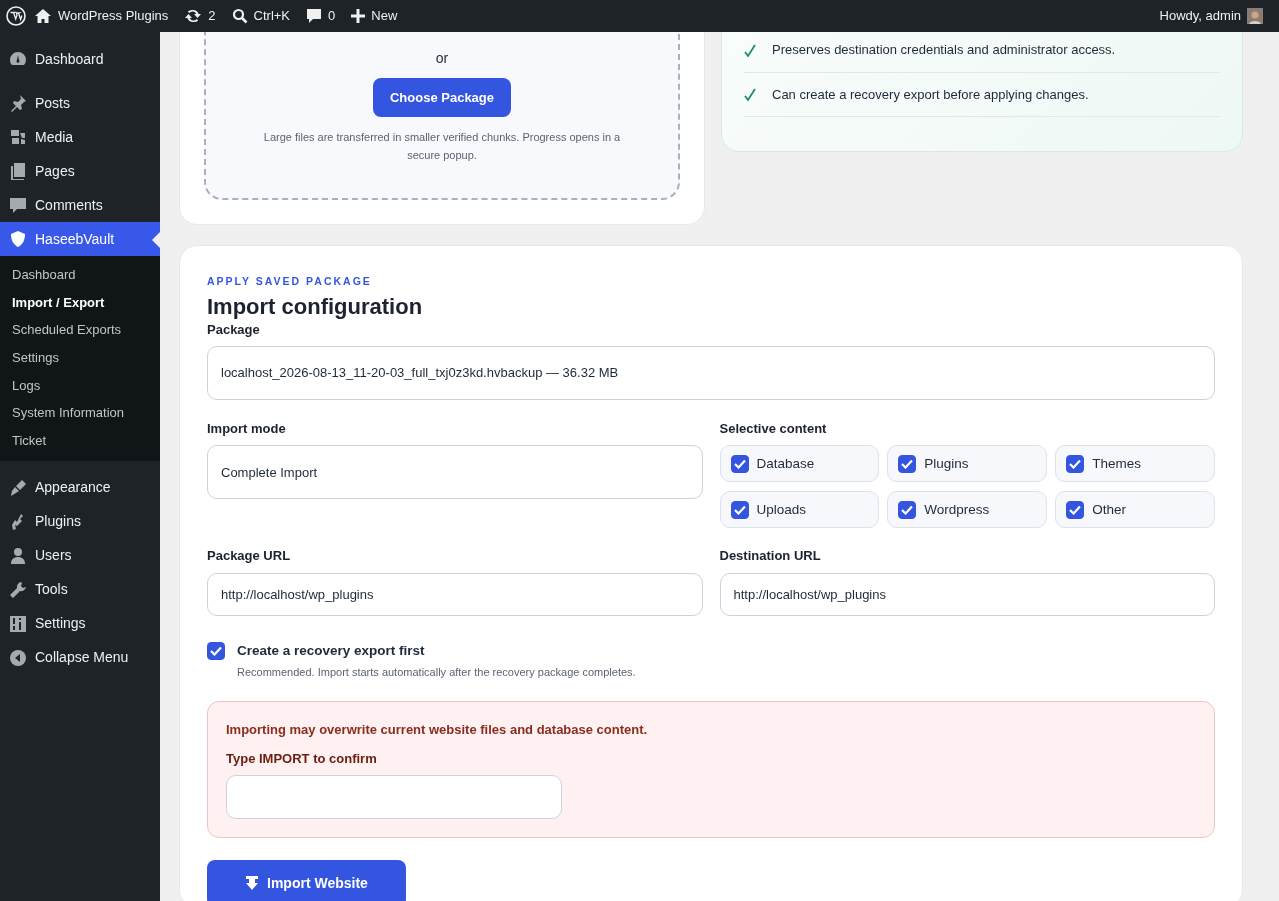 The image size is (1279, 901). Describe the element at coordinates (18, 239) in the screenshot. I see `shield-icon` at that location.